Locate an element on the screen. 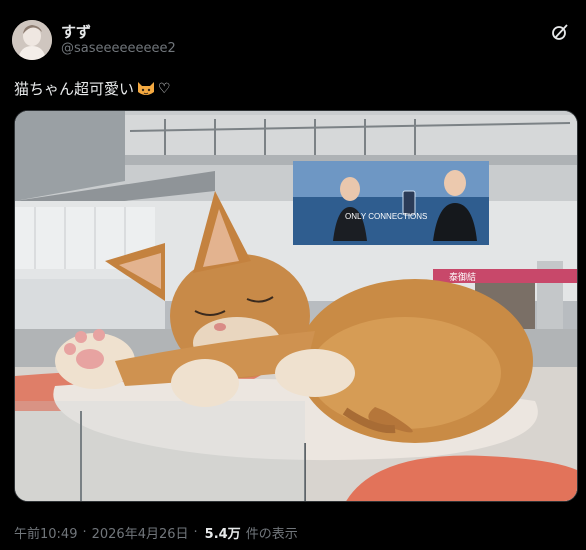  grok-icon is located at coordinates (560, 32).